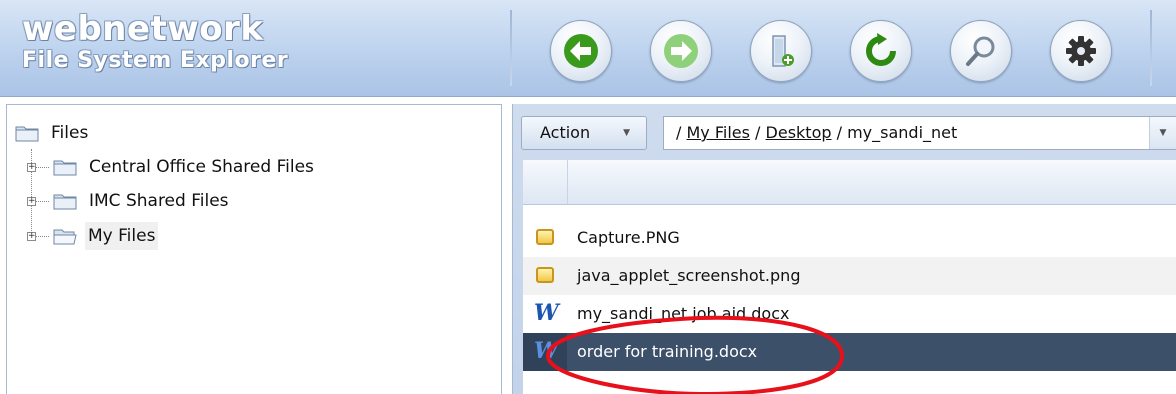  I want to click on breadcrumb-desktop: Desktop, so click(799, 132).